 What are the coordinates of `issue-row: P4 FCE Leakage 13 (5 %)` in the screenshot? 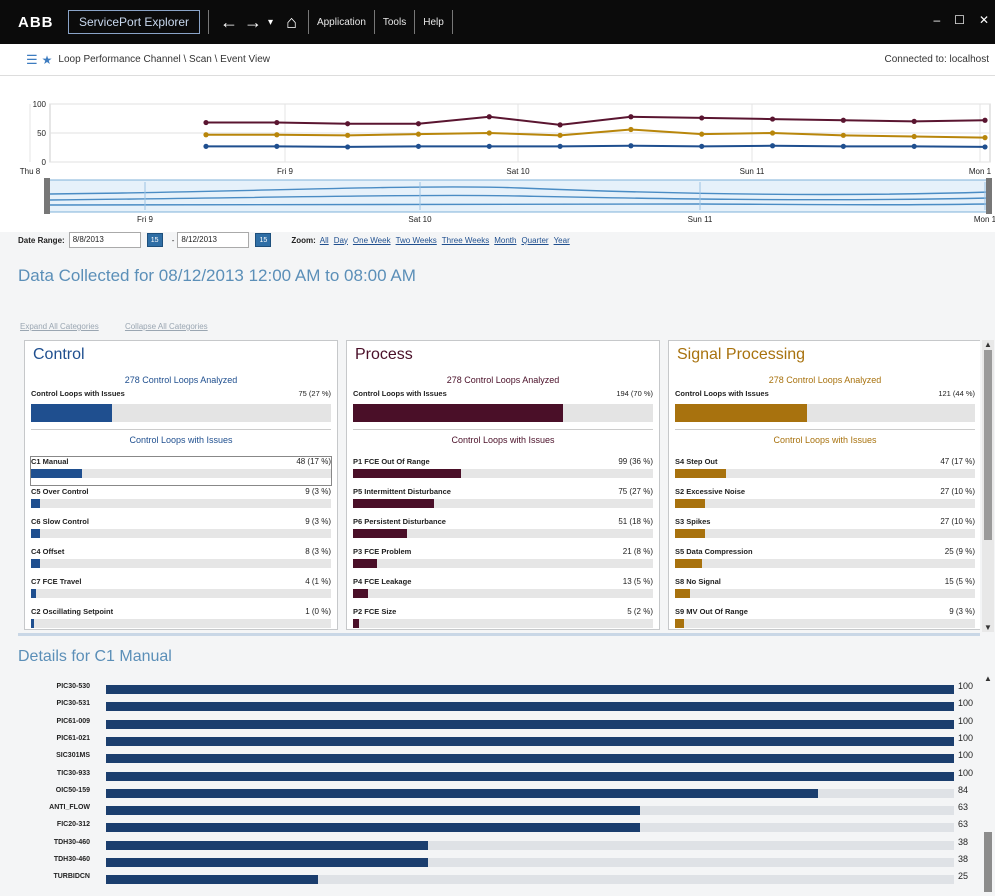 It's located at (503, 591).